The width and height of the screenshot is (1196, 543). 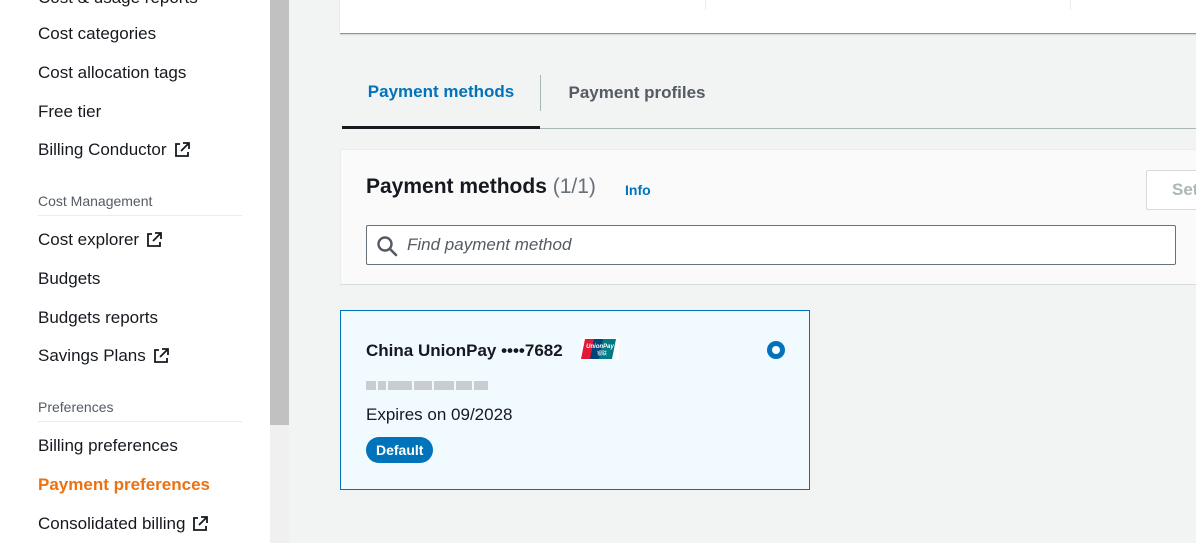 What do you see at coordinates (279, 212) in the screenshot?
I see `sidebar-scrollbar-thumb` at bounding box center [279, 212].